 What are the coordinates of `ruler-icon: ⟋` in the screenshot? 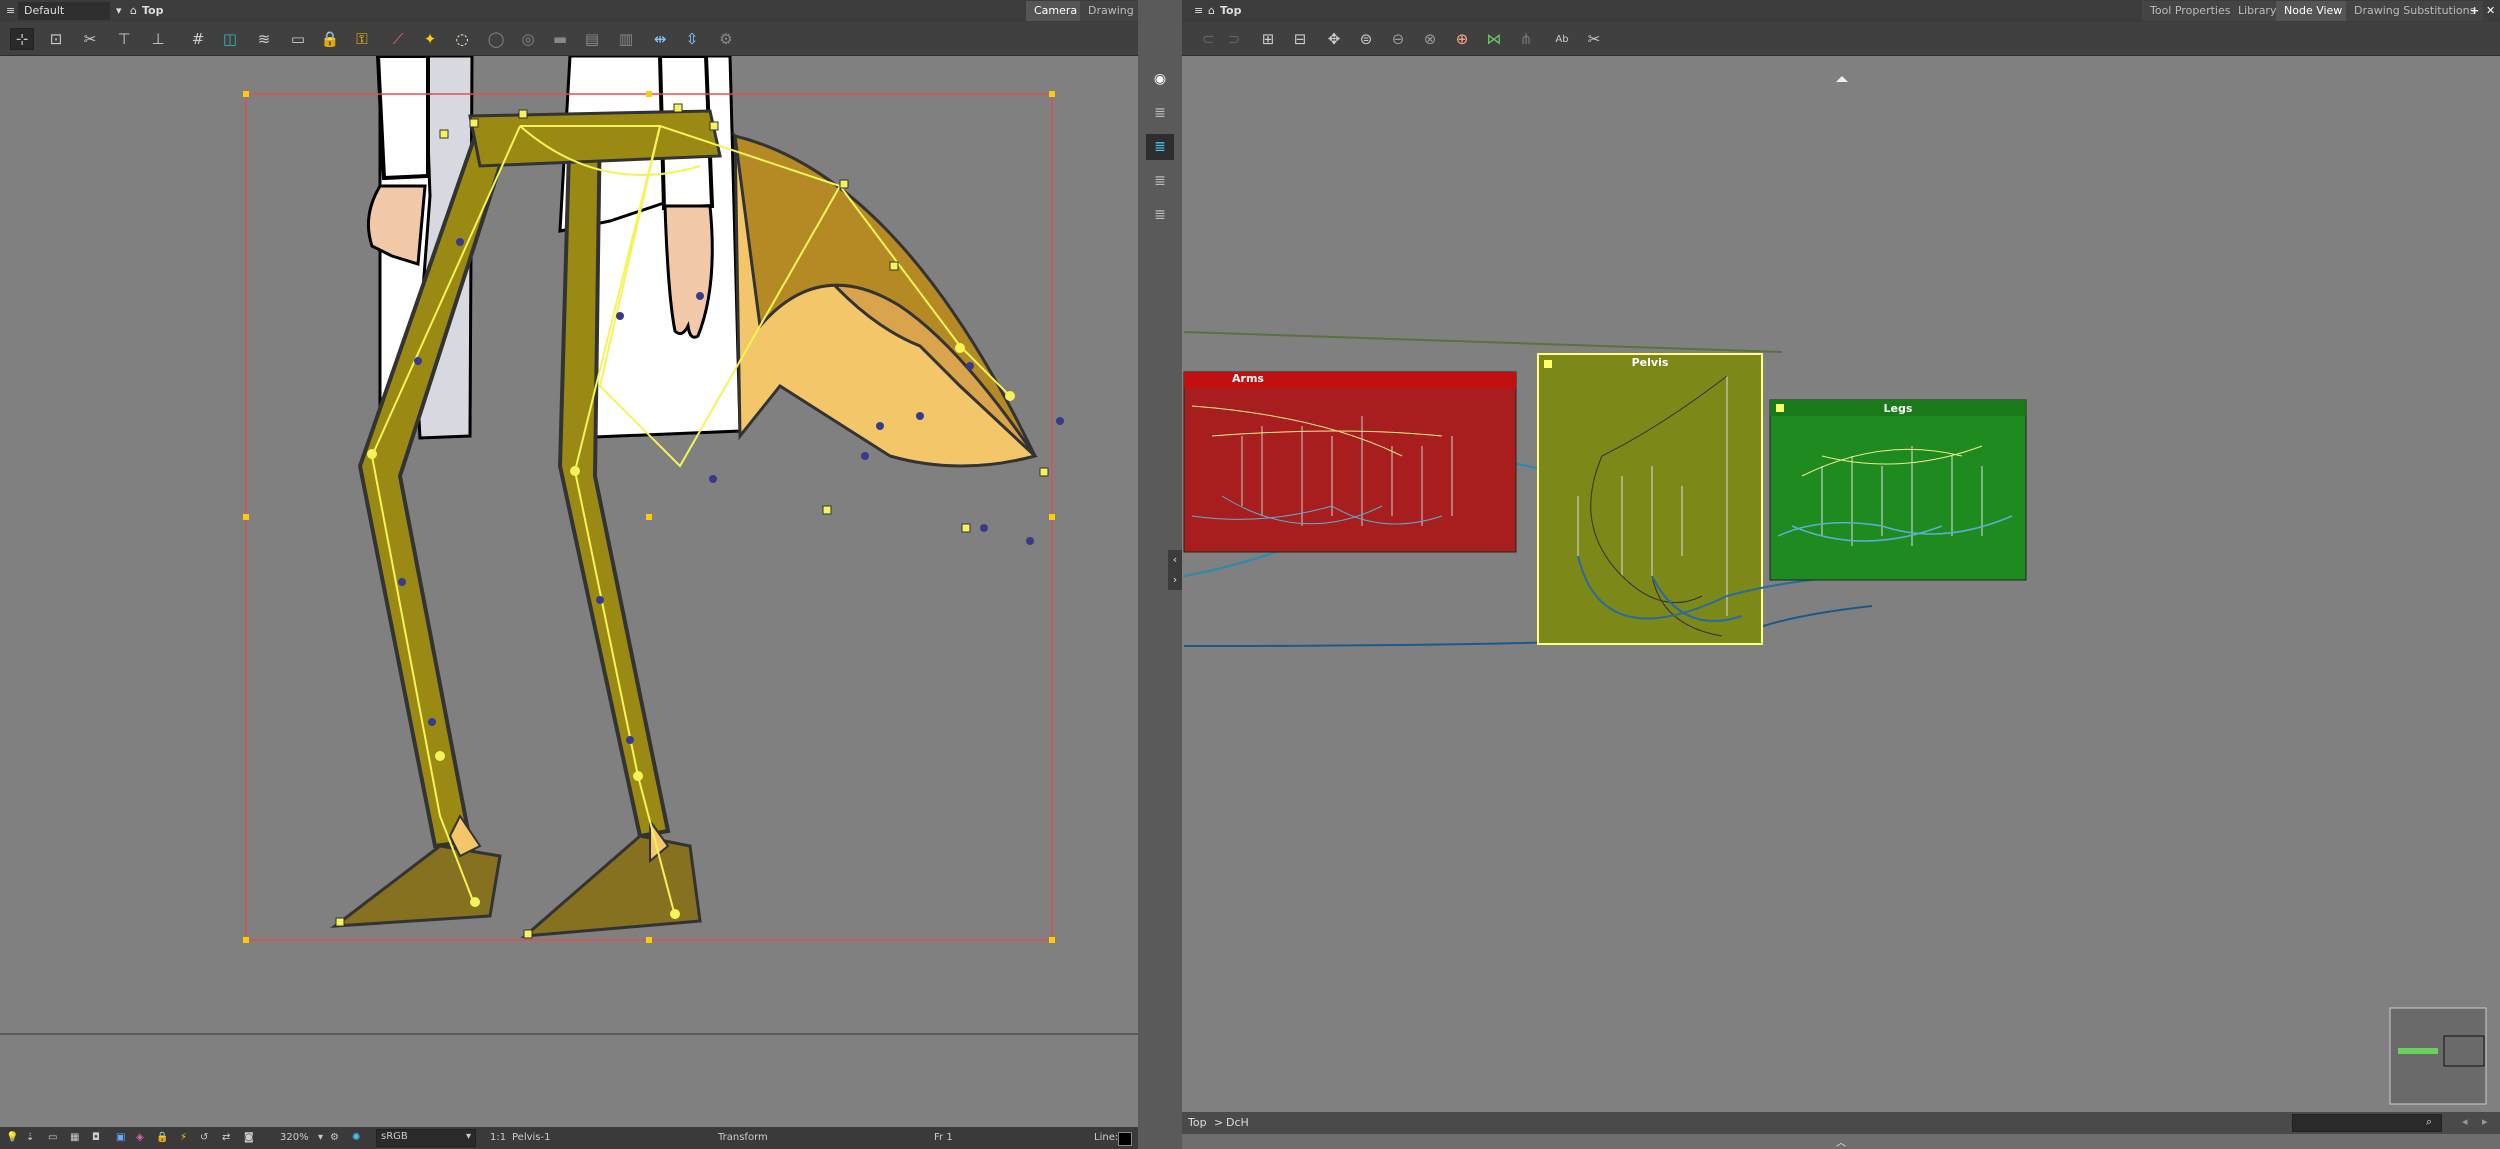 It's located at (398, 39).